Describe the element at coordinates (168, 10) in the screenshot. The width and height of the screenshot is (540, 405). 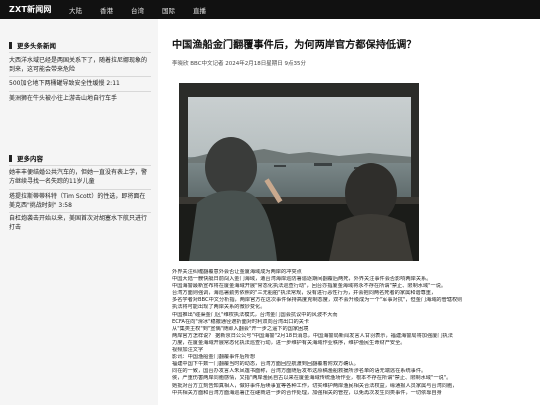
I see `nav-item-international: 国际` at that location.